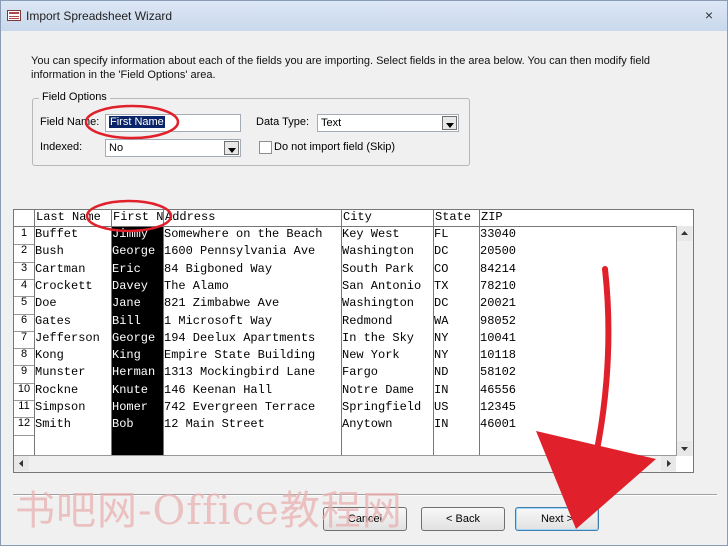  Describe the element at coordinates (68, 217) in the screenshot. I see `column-header-last-name: Last Name` at that location.